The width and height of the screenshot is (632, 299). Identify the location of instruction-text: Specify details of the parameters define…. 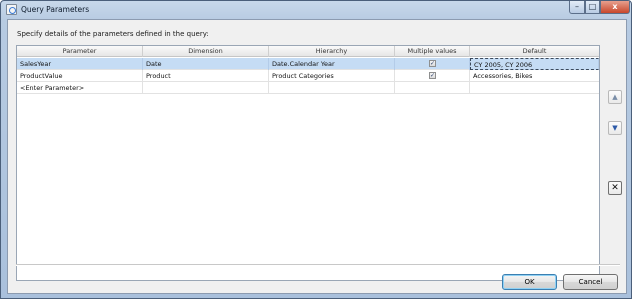
(113, 34).